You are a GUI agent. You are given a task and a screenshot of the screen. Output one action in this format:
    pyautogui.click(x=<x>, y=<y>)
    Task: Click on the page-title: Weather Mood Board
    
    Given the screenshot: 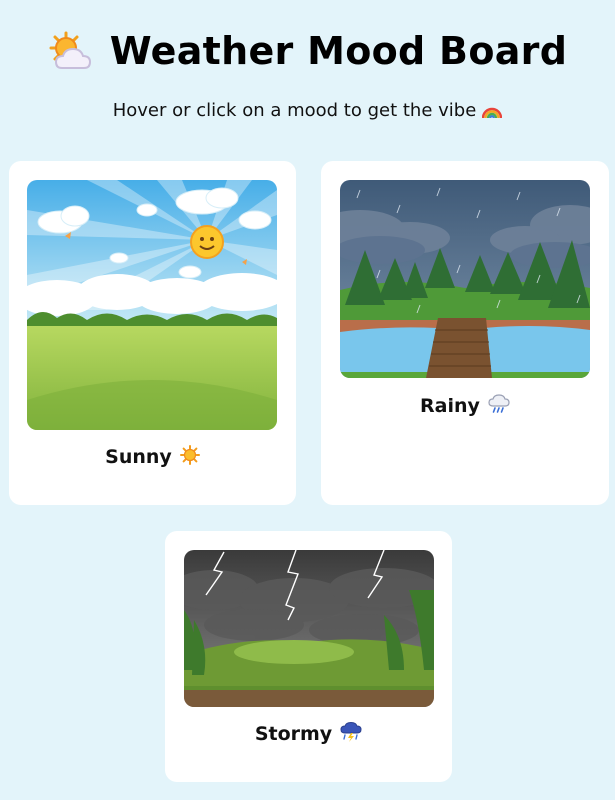 What is the action you would take?
    pyautogui.click(x=338, y=51)
    